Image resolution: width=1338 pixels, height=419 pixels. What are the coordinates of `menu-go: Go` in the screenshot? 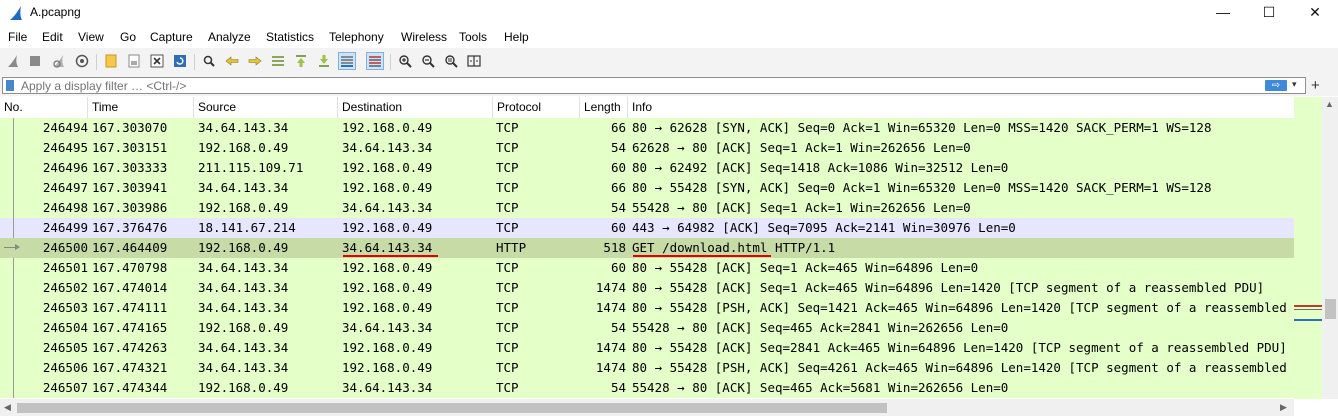 It's located at (128, 37).